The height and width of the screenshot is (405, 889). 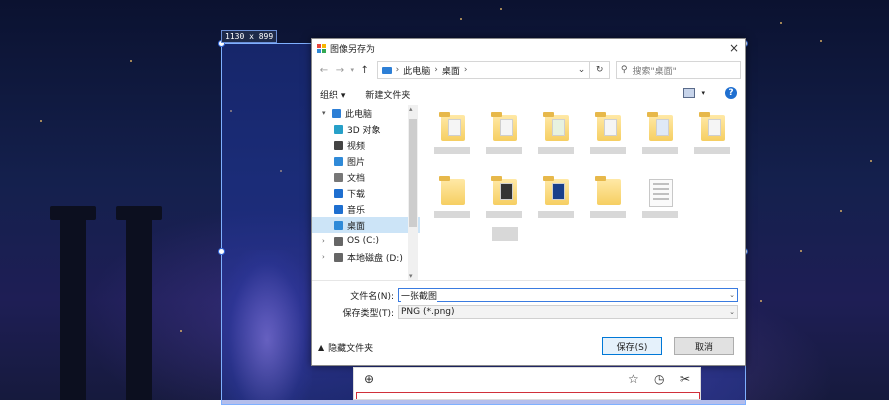 I want to click on tree-item-8: › OS (C:), so click(x=366, y=241).